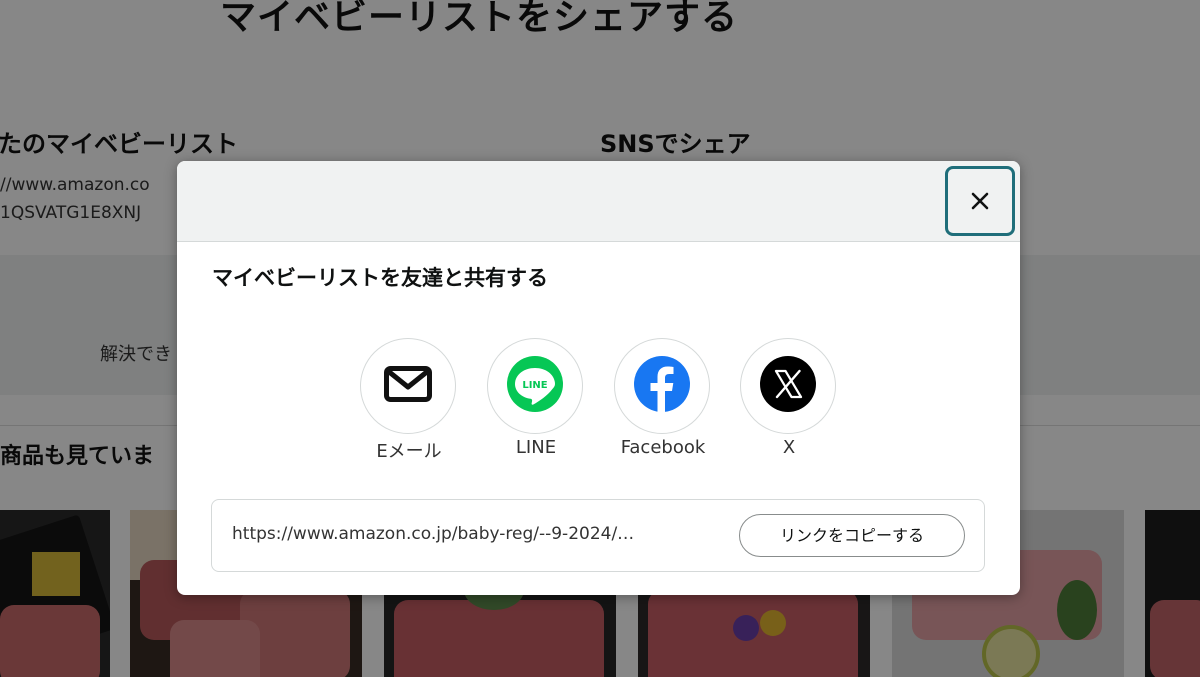 This screenshot has width=1200, height=677. What do you see at coordinates (598, 201) in the screenshot?
I see `modal-header` at bounding box center [598, 201].